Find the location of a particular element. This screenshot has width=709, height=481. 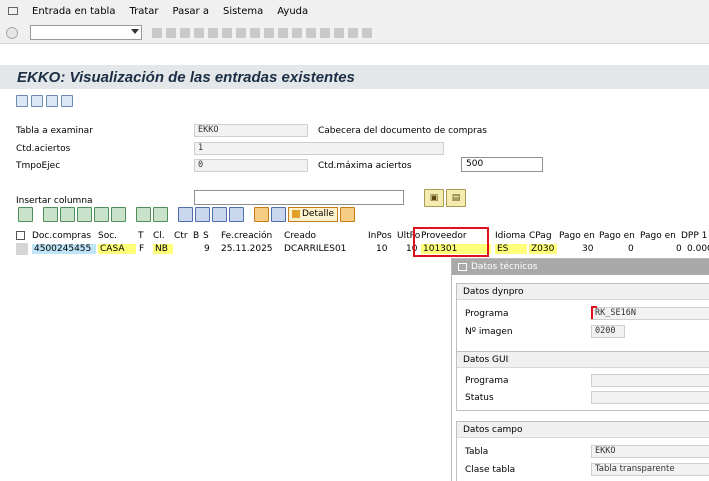

back-arrow-icon is located at coordinates (185, 32).